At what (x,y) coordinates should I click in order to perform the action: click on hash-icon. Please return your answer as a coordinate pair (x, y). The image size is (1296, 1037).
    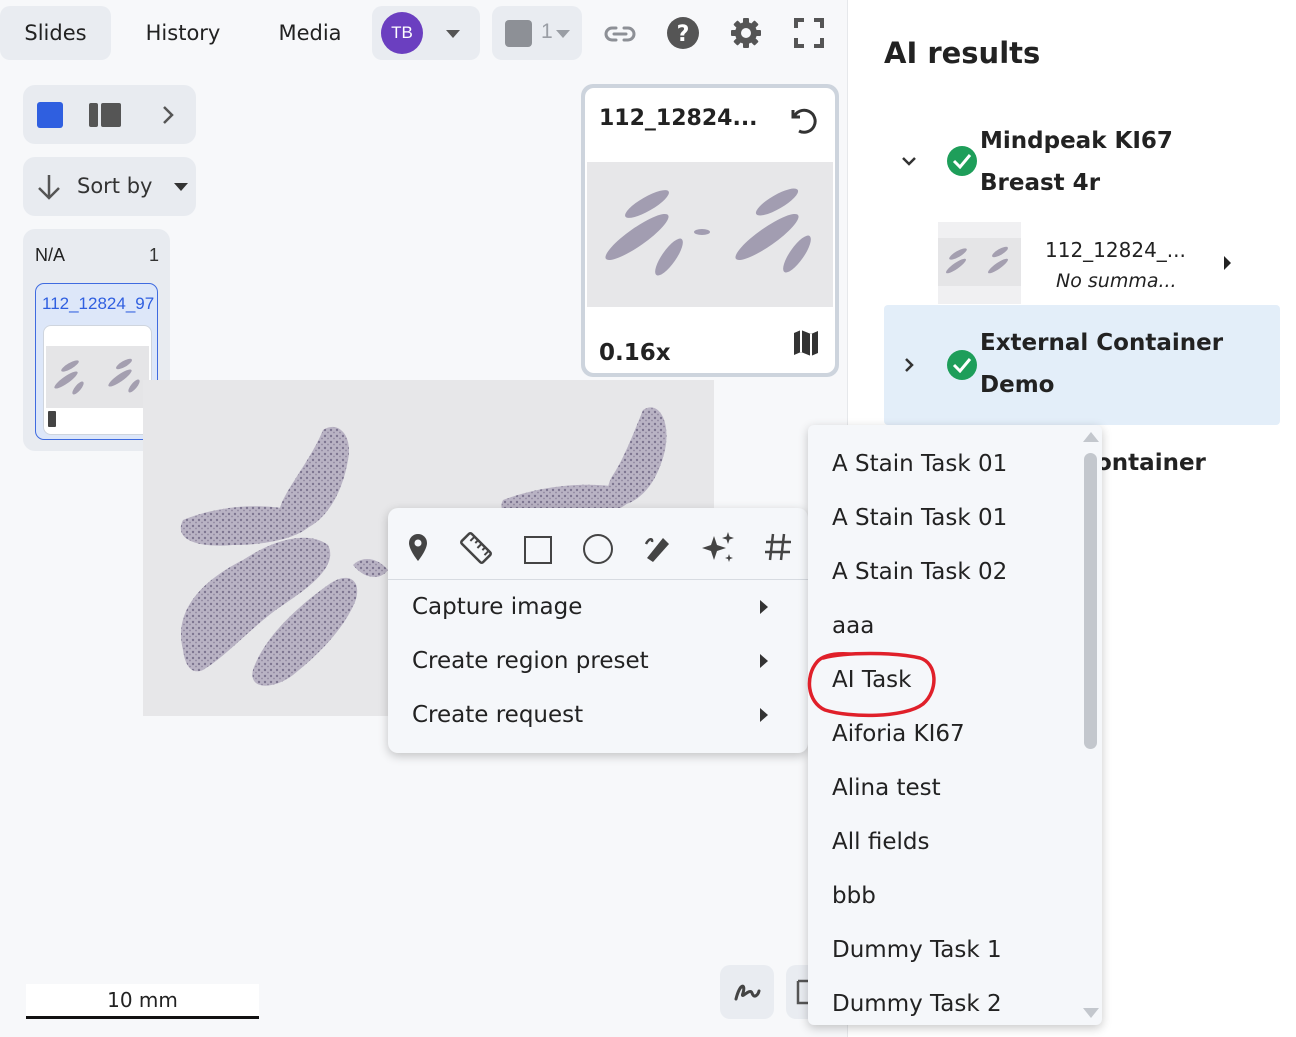
    Looking at the image, I should click on (778, 549).